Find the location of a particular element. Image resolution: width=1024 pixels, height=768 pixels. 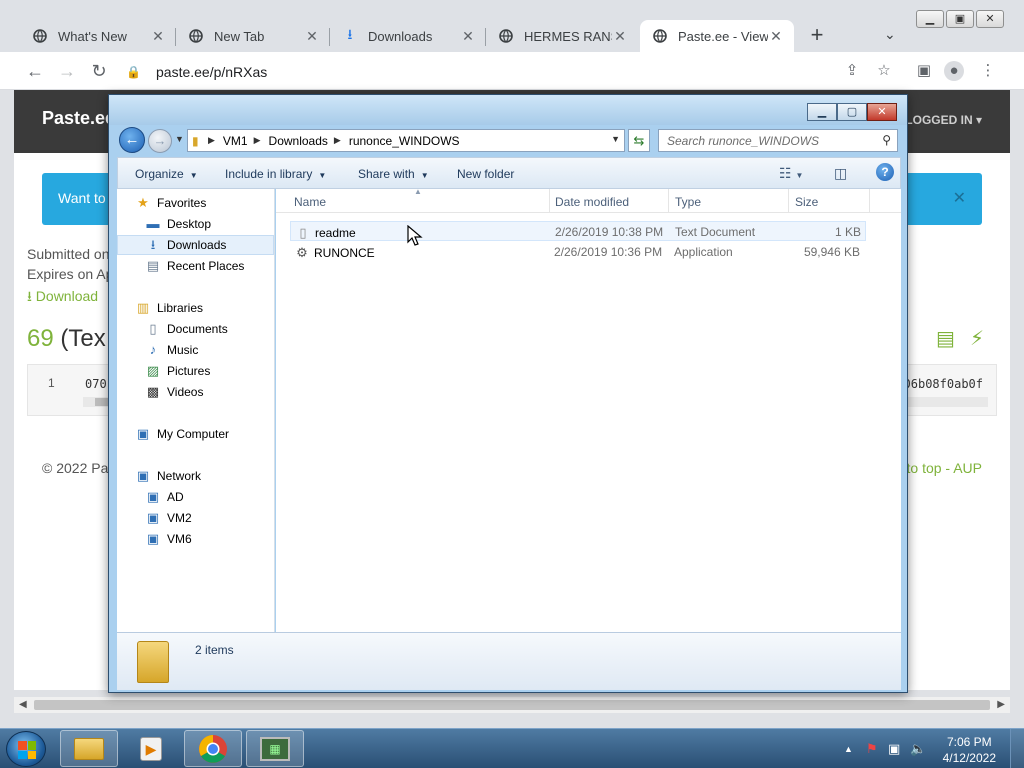

share-icon: ⇪ is located at coordinates (852, 71).